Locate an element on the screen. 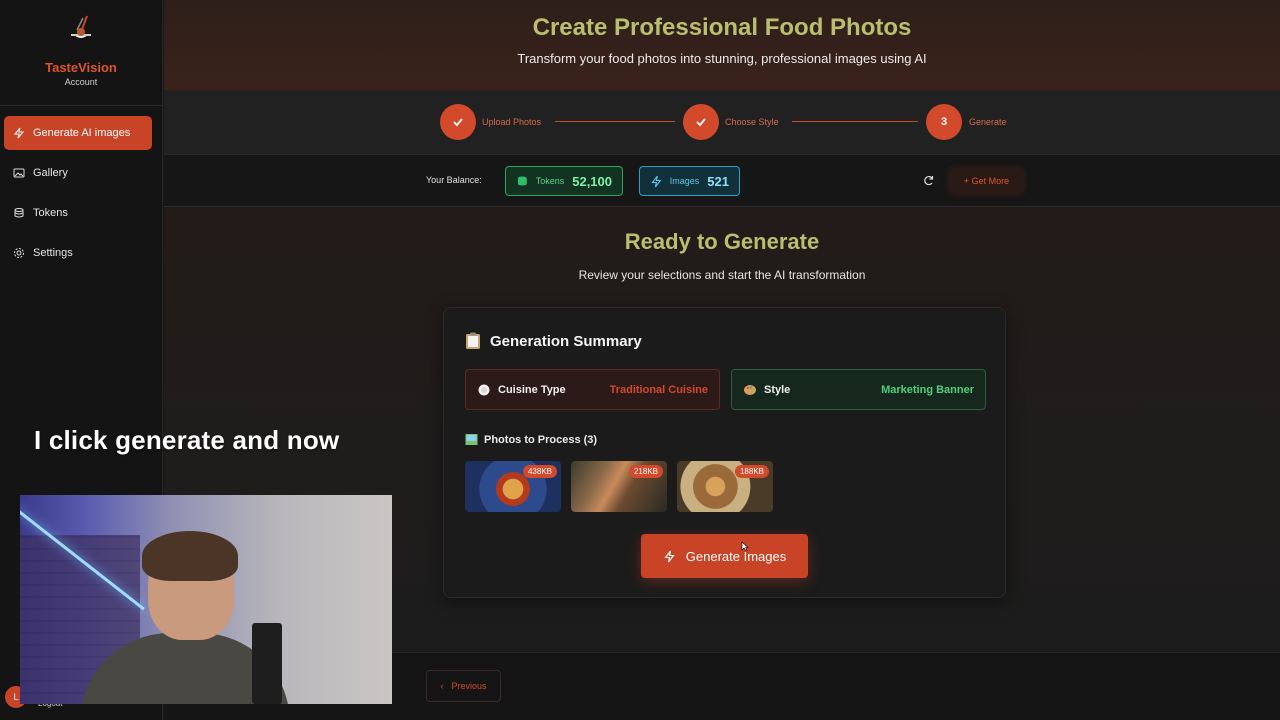 This screenshot has height=720, width=1280. speaker is located at coordinates (267, 663).